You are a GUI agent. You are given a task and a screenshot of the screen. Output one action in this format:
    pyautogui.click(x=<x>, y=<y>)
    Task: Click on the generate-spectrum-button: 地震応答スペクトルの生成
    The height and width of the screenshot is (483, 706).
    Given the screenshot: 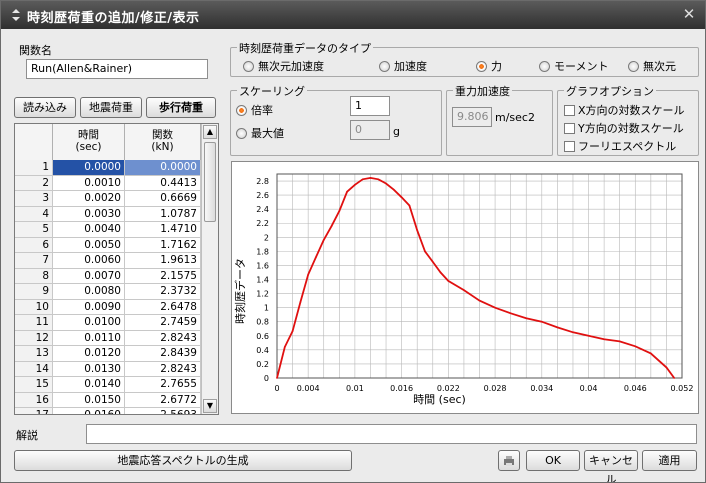 What is the action you would take?
    pyautogui.click(x=183, y=460)
    